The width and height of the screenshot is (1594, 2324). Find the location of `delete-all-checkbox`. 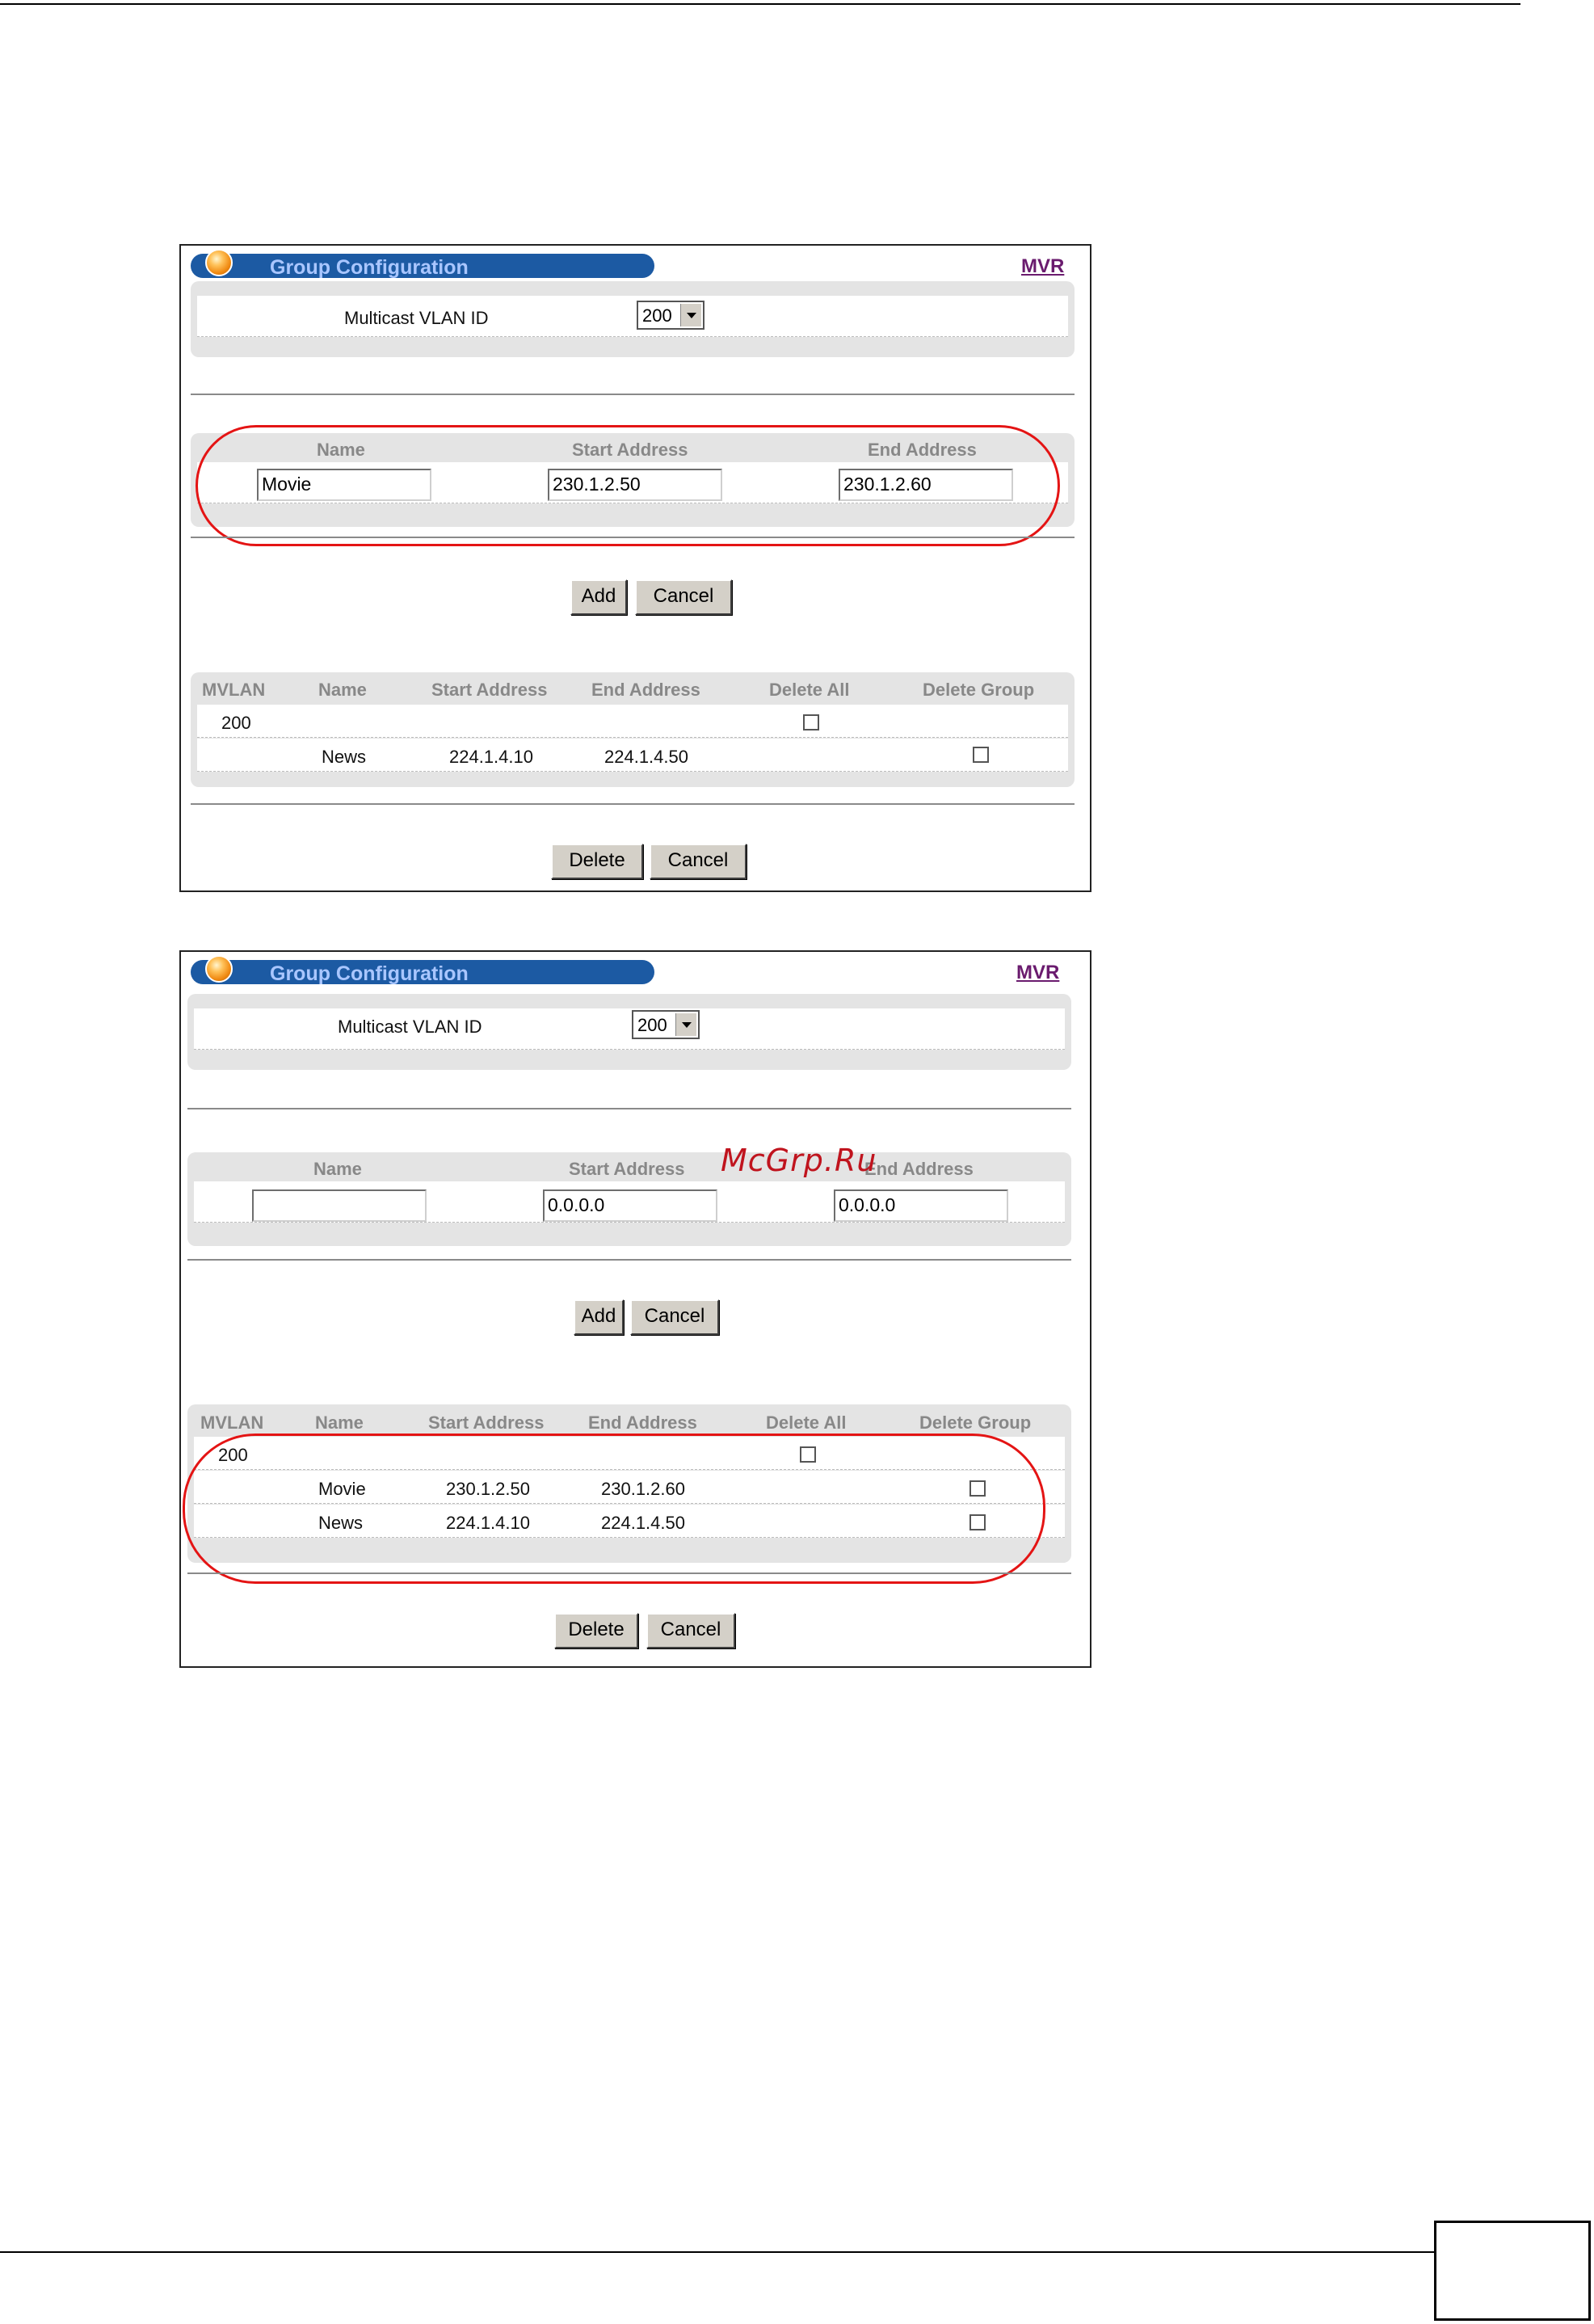

delete-all-checkbox is located at coordinates (811, 722).